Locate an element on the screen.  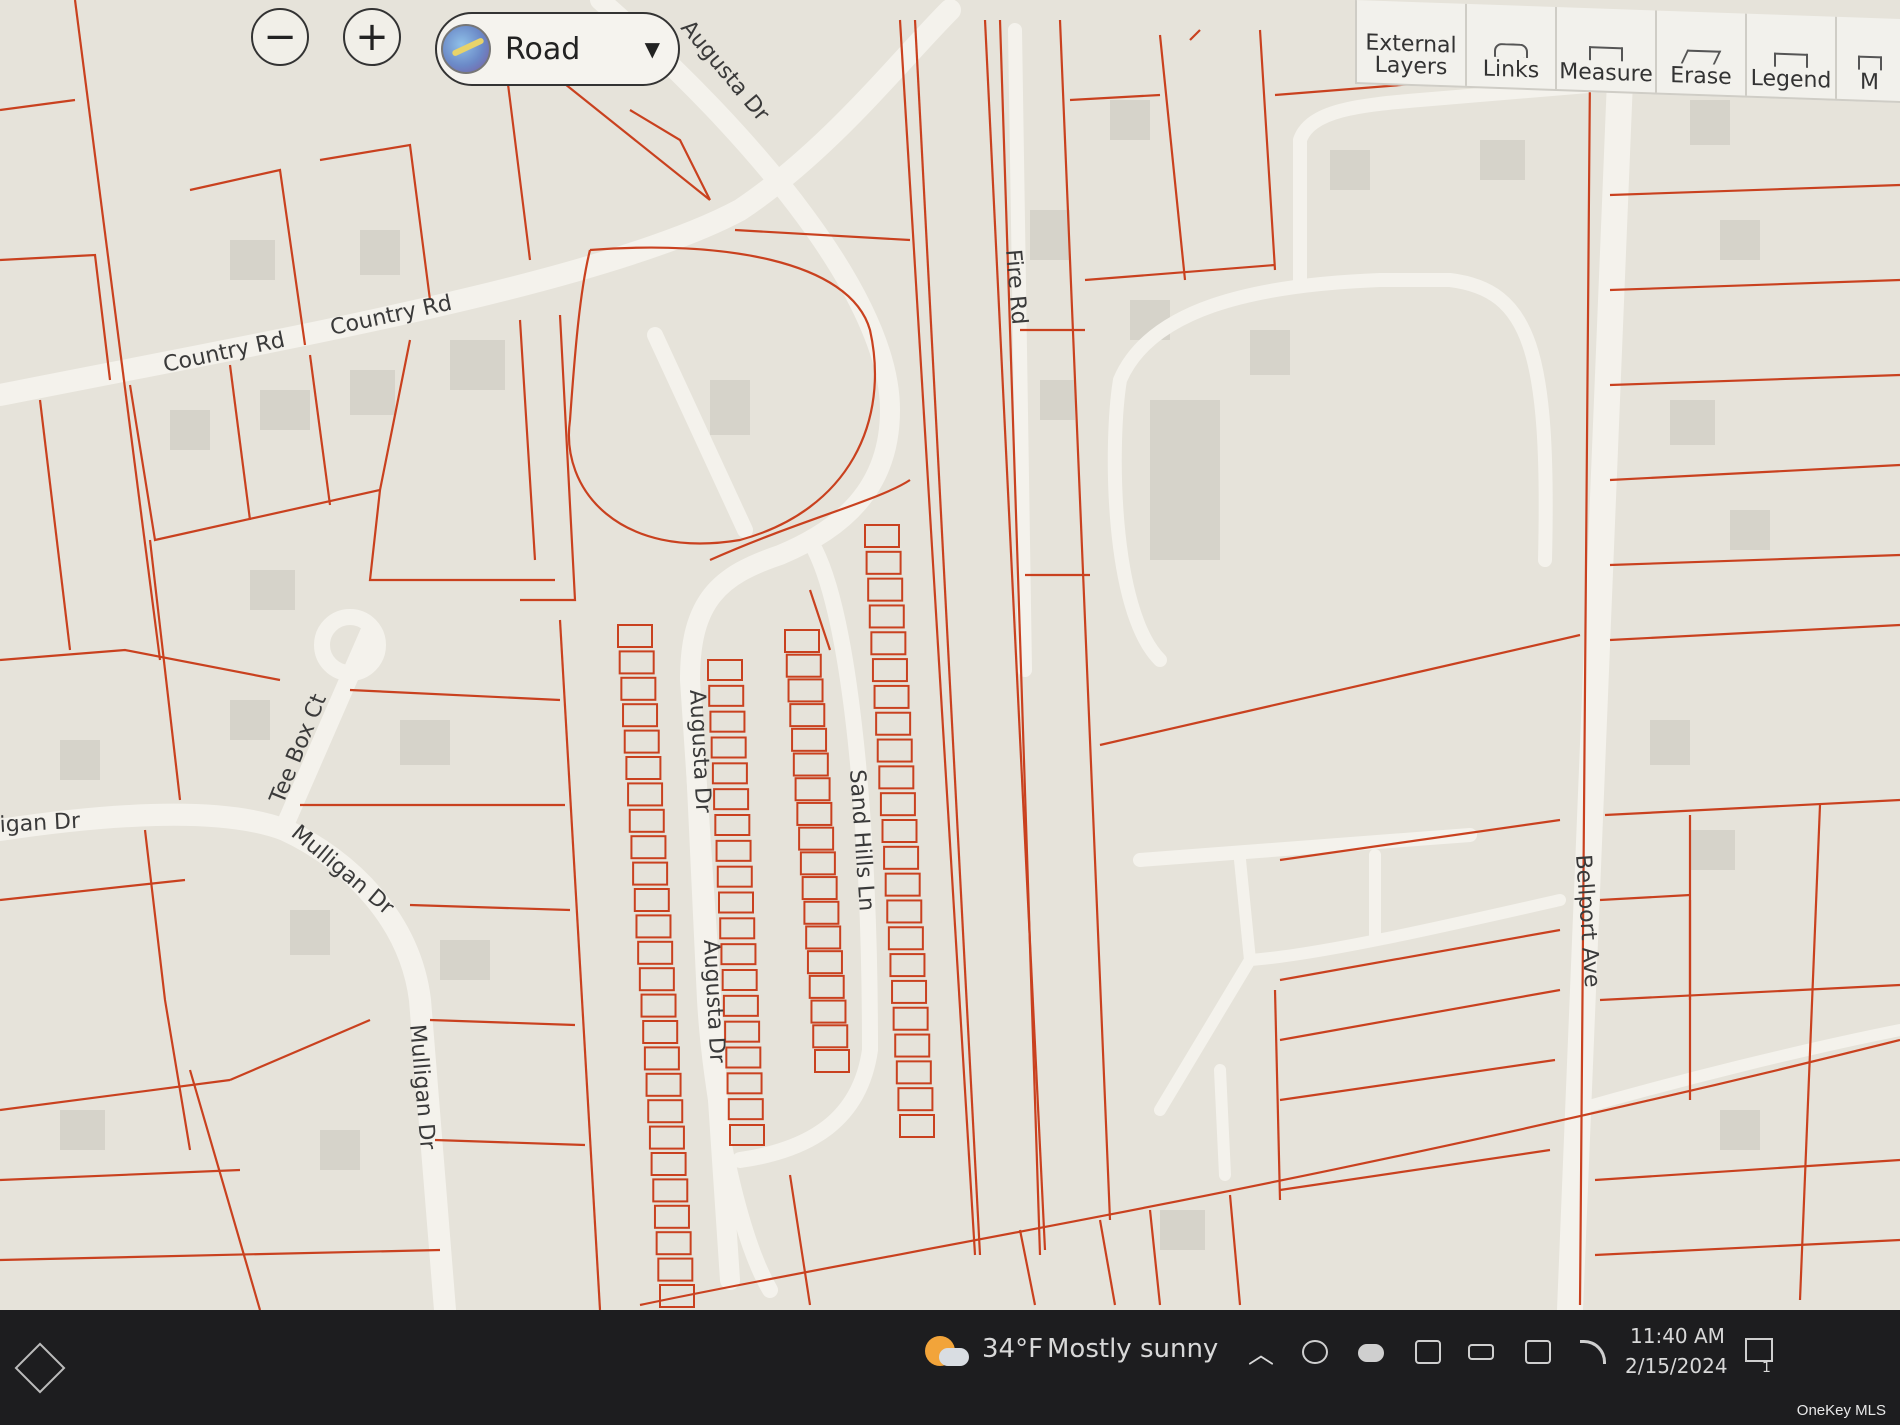
clock-time: 11:40 AM is located at coordinates (1677, 1336).